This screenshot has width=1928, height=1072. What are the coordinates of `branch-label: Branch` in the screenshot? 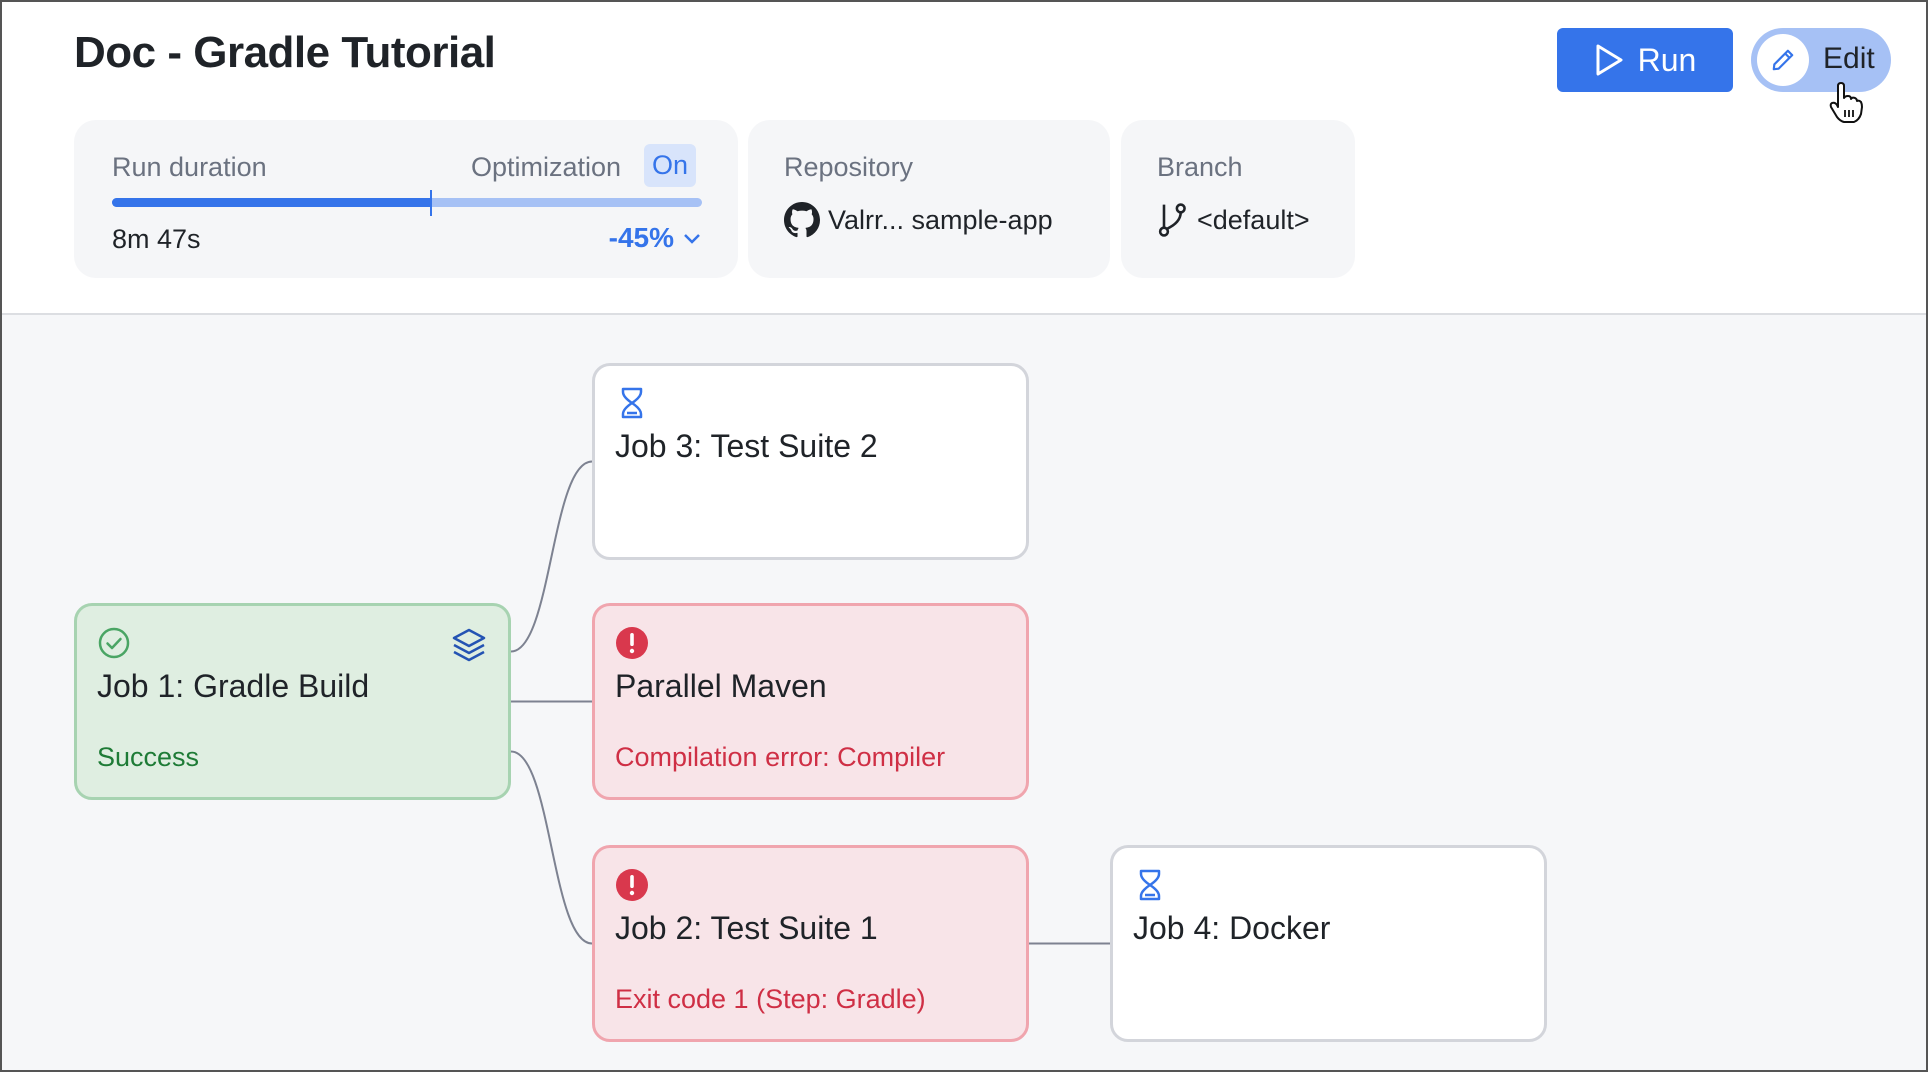 It's located at (1200, 167).